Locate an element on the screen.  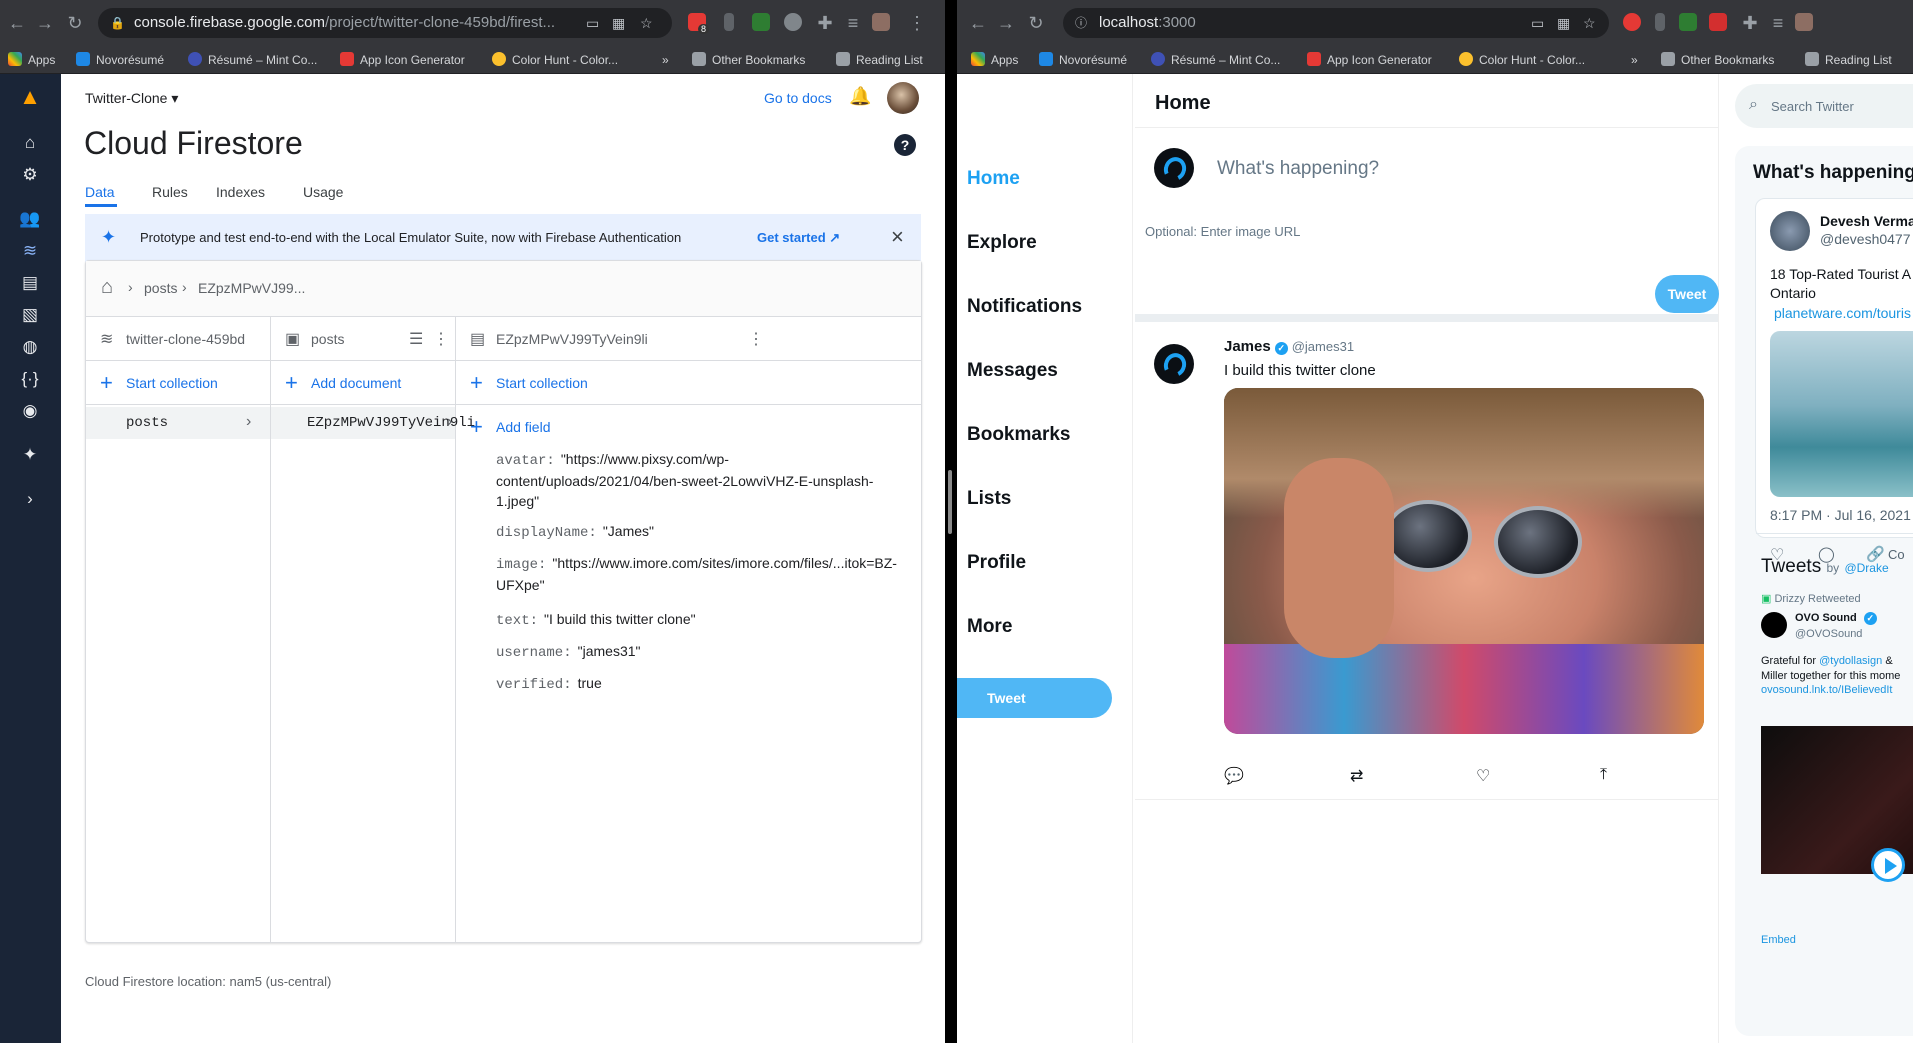
image-url-input: Optional: Enter image URL is located at coordinates (1222, 231).